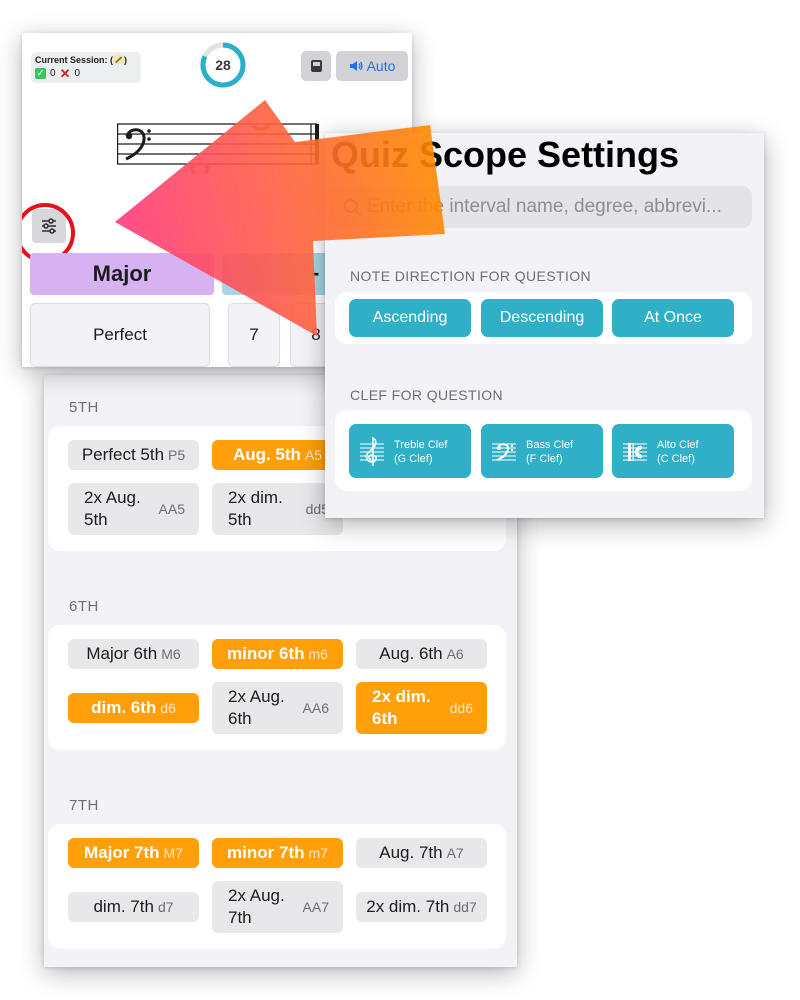 This screenshot has width=800, height=1000. I want to click on interval-chip-m7-major: Major 7th M7, so click(133, 853).